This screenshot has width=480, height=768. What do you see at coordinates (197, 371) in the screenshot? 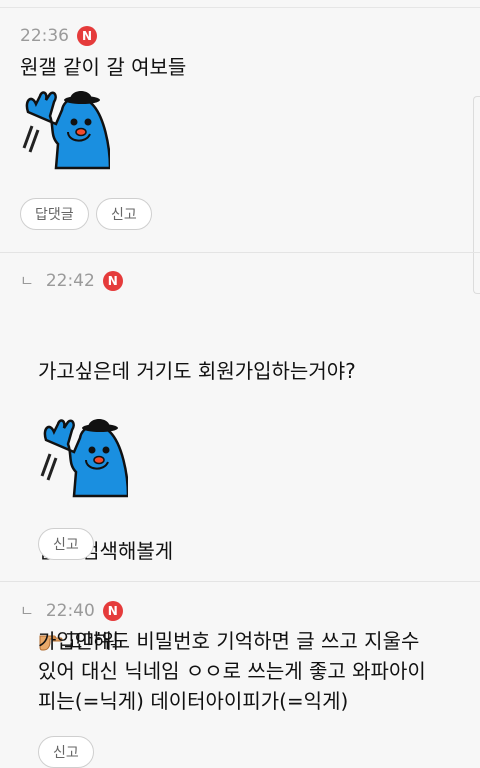
I see `comment-line: 가고싶은데 거기도 회원가입하는거야?` at bounding box center [197, 371].